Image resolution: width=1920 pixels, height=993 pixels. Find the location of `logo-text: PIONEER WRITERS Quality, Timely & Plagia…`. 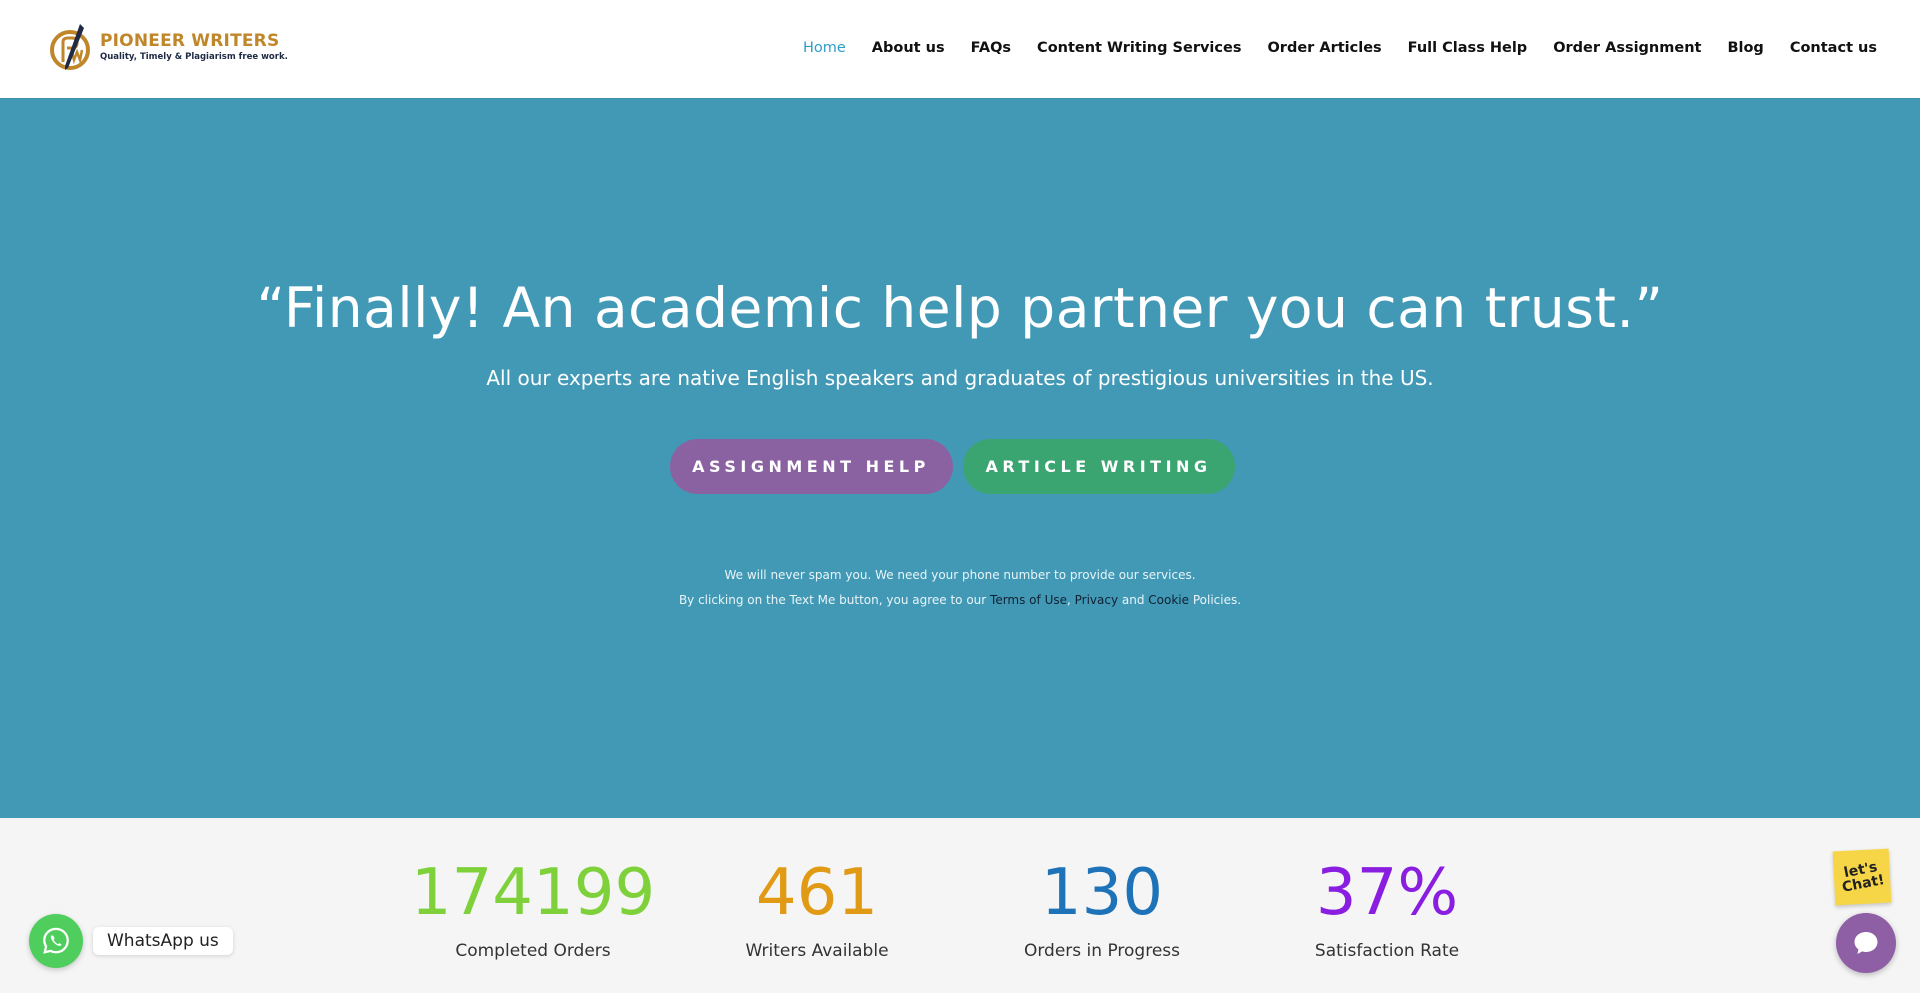

logo-text: PIONEER WRITERS Quality, Timely & Plagia… is located at coordinates (194, 47).